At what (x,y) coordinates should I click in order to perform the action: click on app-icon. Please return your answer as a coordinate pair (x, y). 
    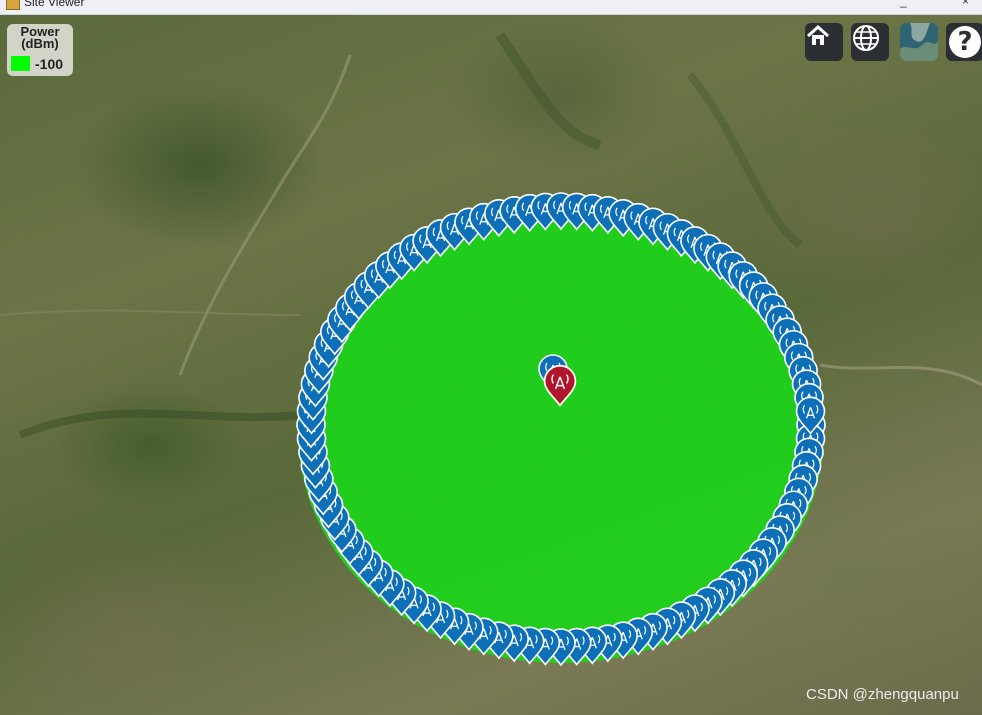
    Looking at the image, I should click on (13, 5).